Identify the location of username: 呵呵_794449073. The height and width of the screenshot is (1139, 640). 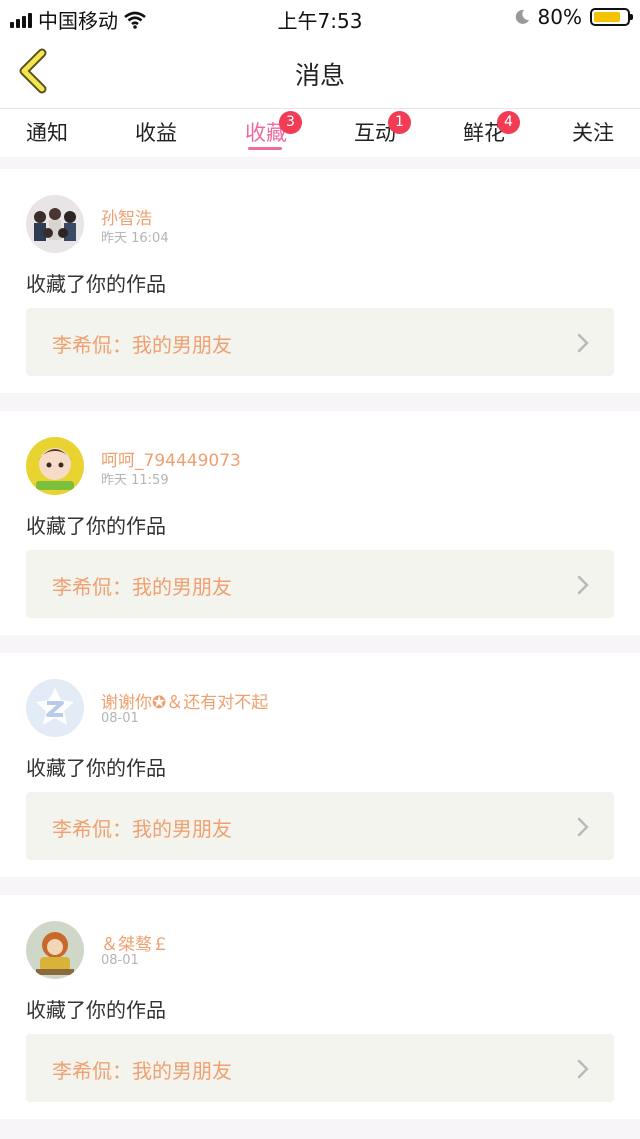
(171, 458).